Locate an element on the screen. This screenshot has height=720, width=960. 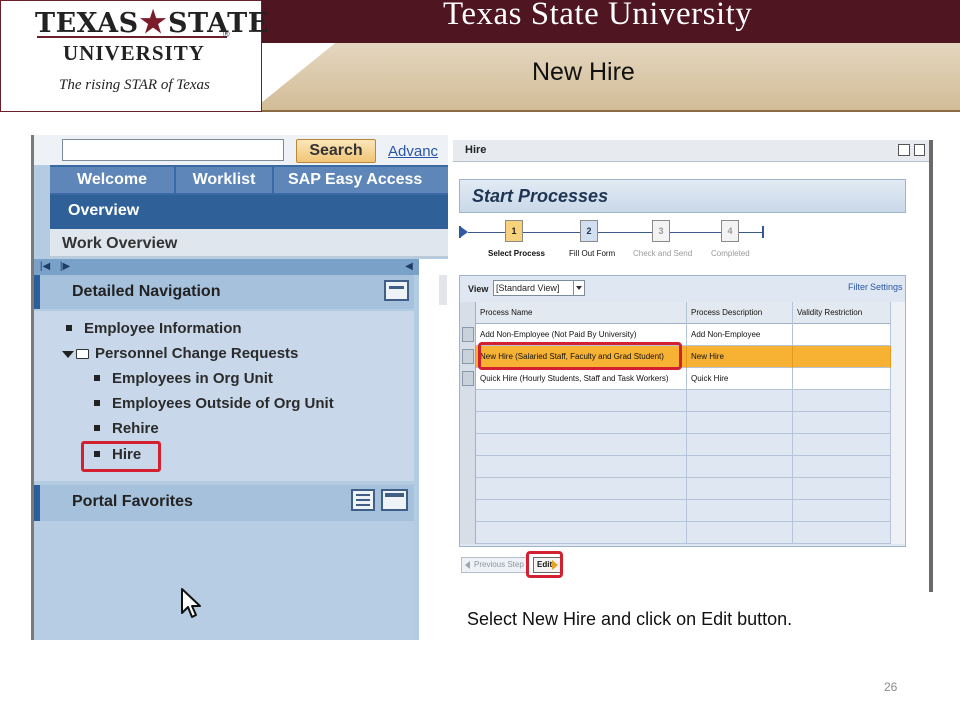
column-header-validity-restriction: Validity Restriction is located at coordinates (842, 313).